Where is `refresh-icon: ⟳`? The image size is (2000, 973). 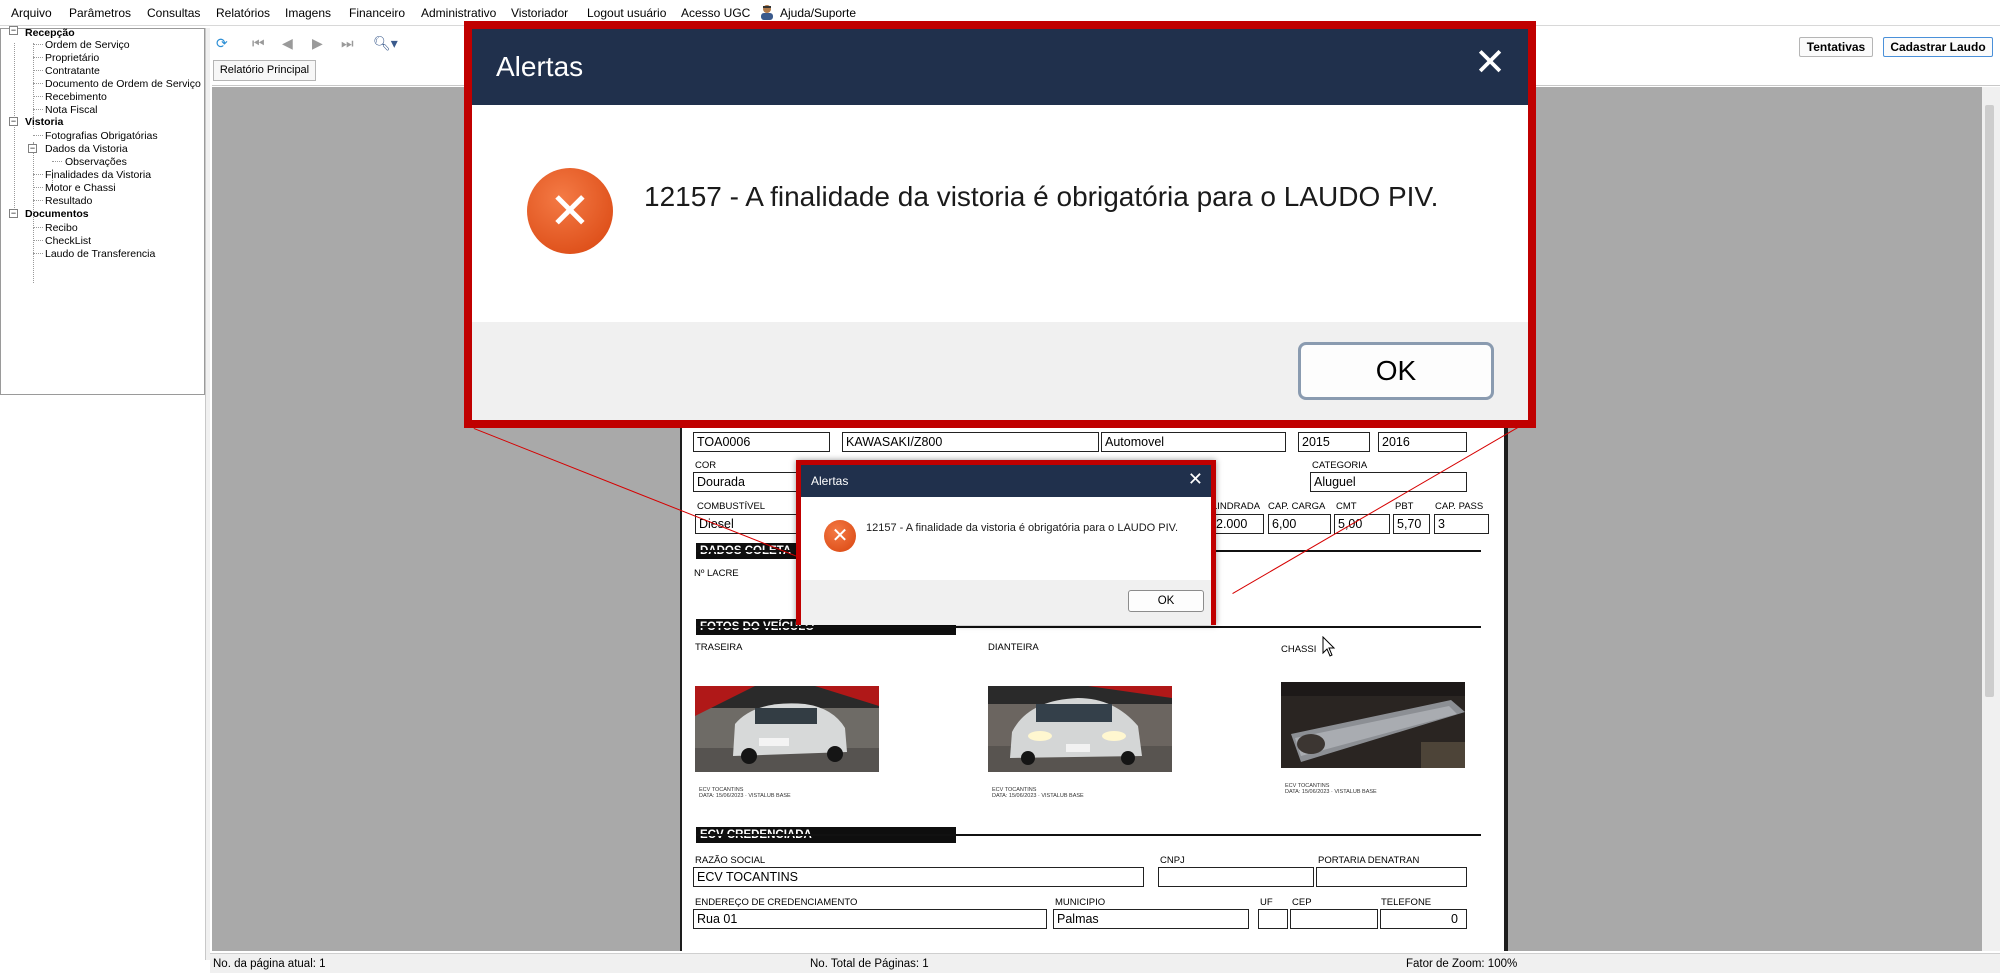
refresh-icon: ⟳ is located at coordinates (222, 43).